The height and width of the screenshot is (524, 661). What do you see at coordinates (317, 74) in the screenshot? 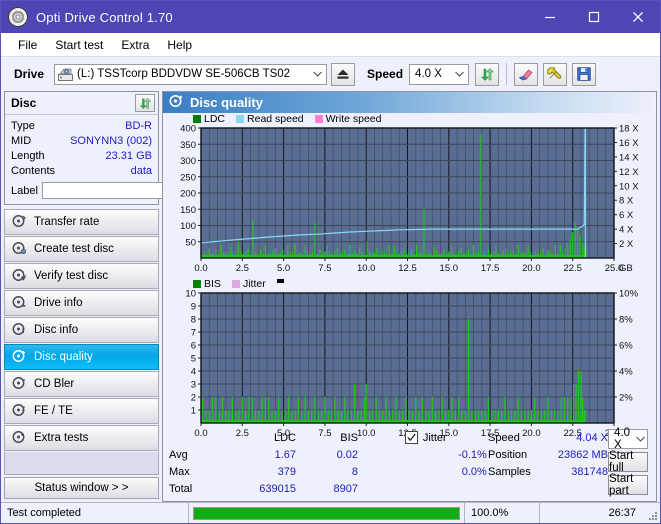
I see `chevron-down-icon` at bounding box center [317, 74].